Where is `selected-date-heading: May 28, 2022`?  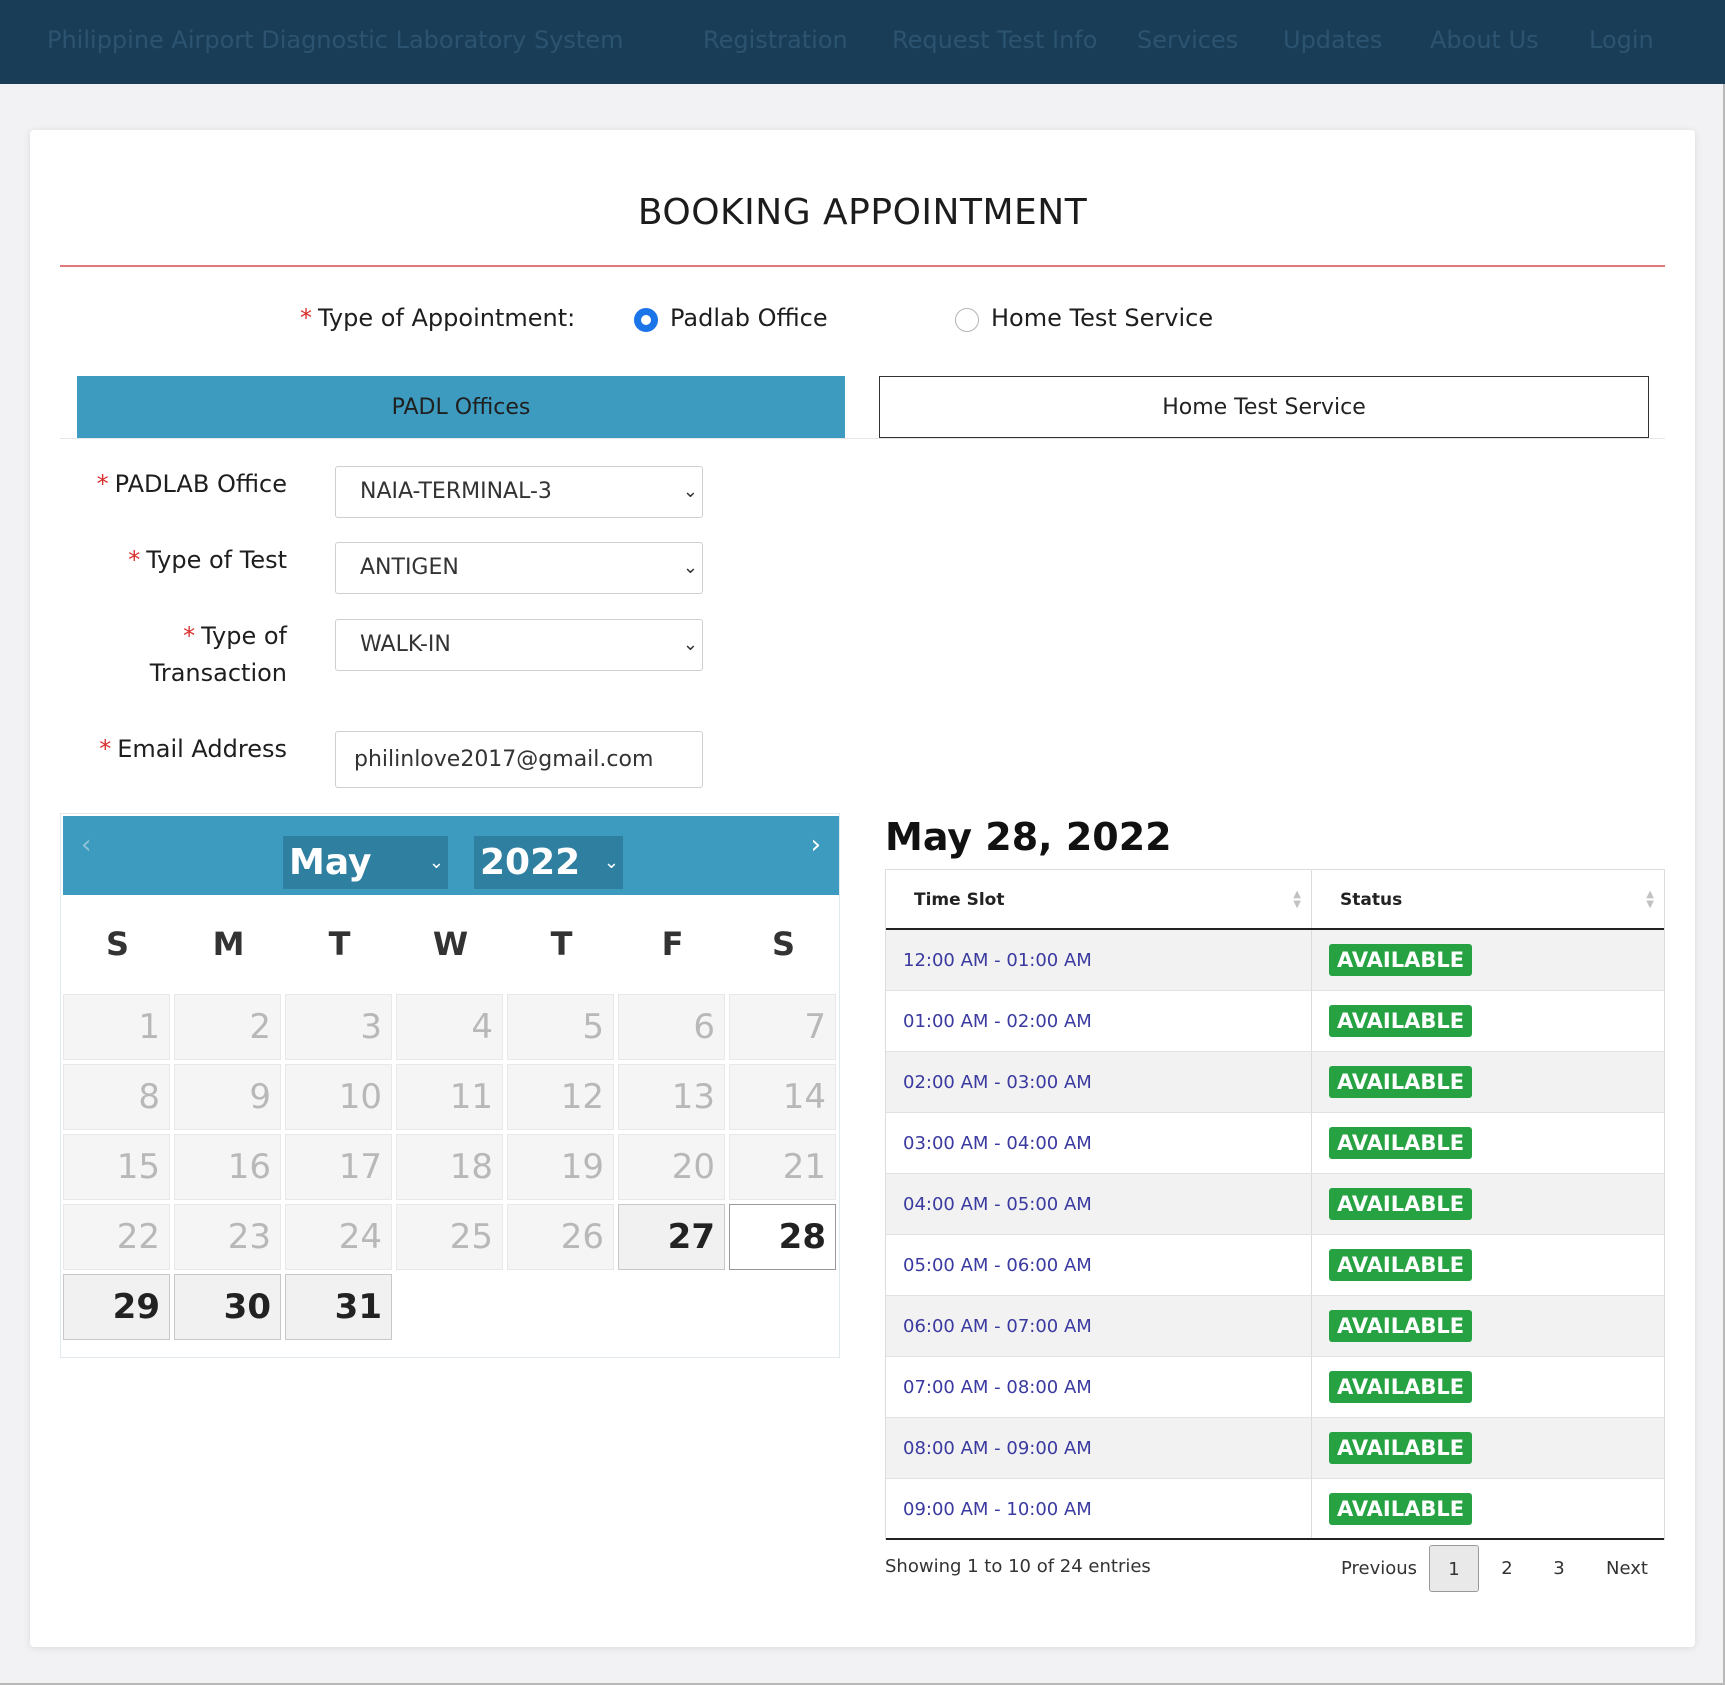
selected-date-heading: May 28, 2022 is located at coordinates (1028, 837).